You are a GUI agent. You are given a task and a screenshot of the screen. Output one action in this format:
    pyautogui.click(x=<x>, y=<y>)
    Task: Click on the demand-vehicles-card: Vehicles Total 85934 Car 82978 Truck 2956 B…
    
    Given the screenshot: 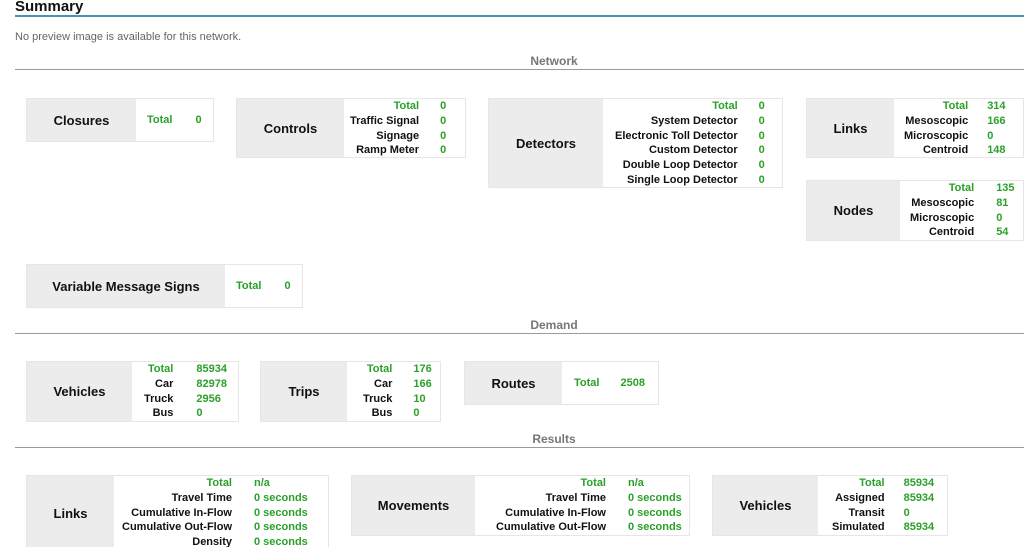 What is the action you would take?
    pyautogui.click(x=132, y=391)
    